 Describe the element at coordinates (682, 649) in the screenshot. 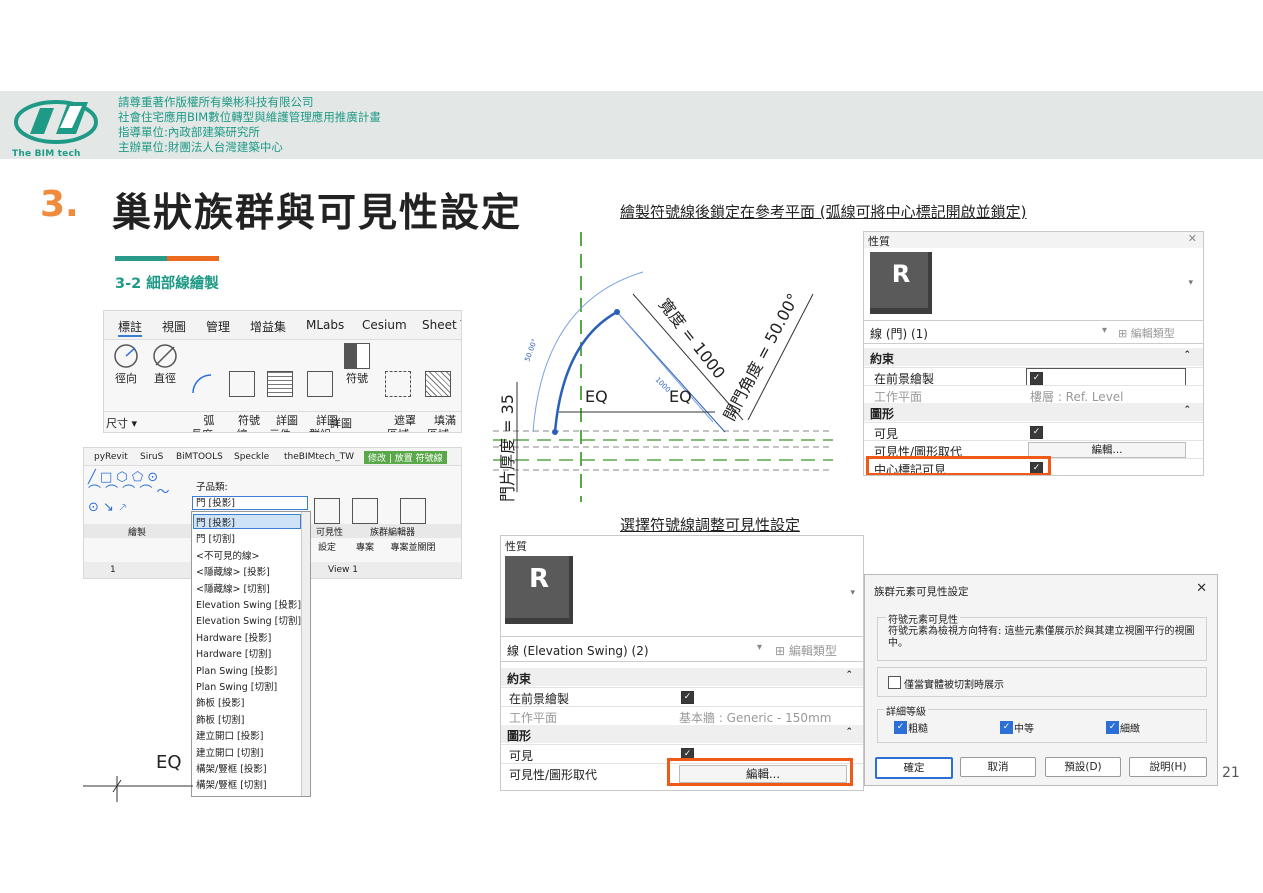

I see `type-selector-row: 線 (Elevation Swing) (2) ▾ ⊞ 編輯類型` at that location.